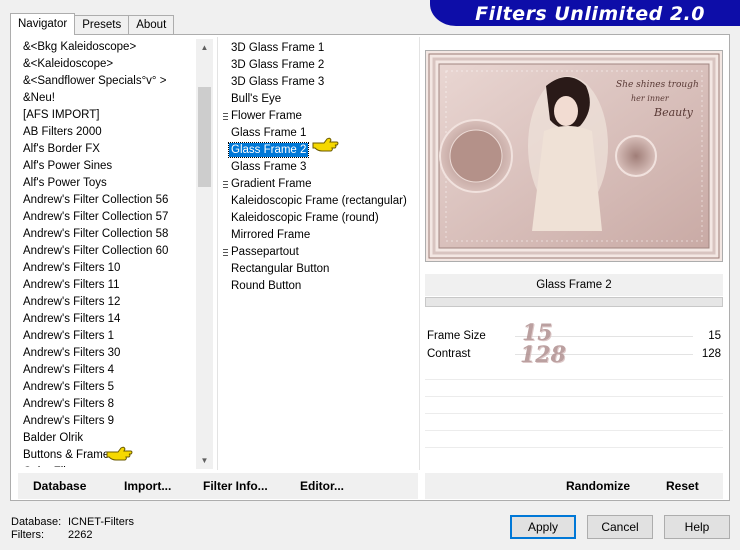  I want to click on filter-item-label: Gradient Frame, so click(271, 184).